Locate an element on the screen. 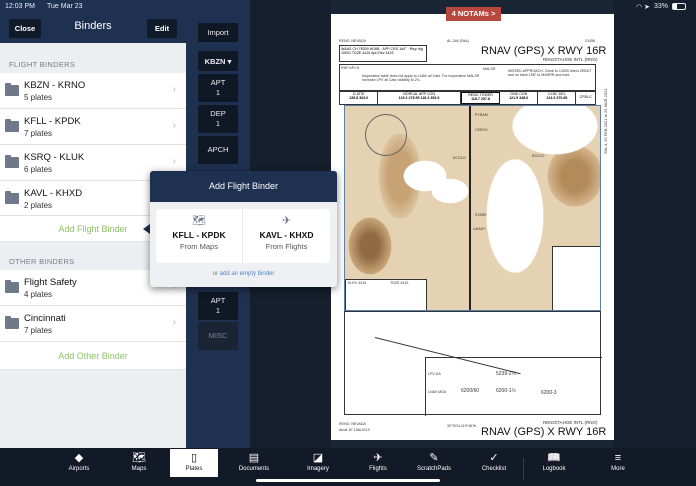 This screenshot has width=696, height=486. option-route: KFLL - KPDK is located at coordinates (199, 235).